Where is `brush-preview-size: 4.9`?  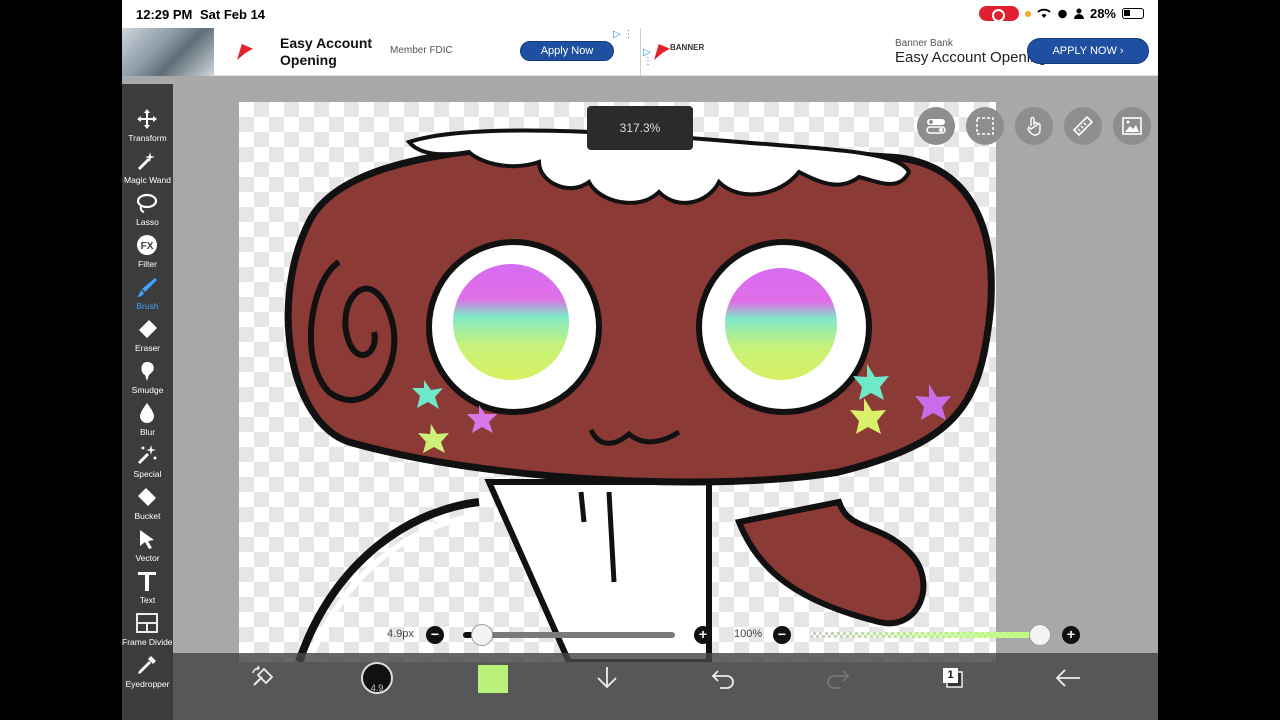 brush-preview-size: 4.9 is located at coordinates (377, 688).